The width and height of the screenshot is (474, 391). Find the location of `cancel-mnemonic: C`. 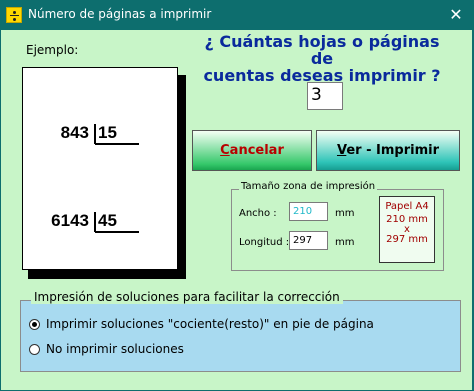

cancel-mnemonic: C is located at coordinates (225, 150).